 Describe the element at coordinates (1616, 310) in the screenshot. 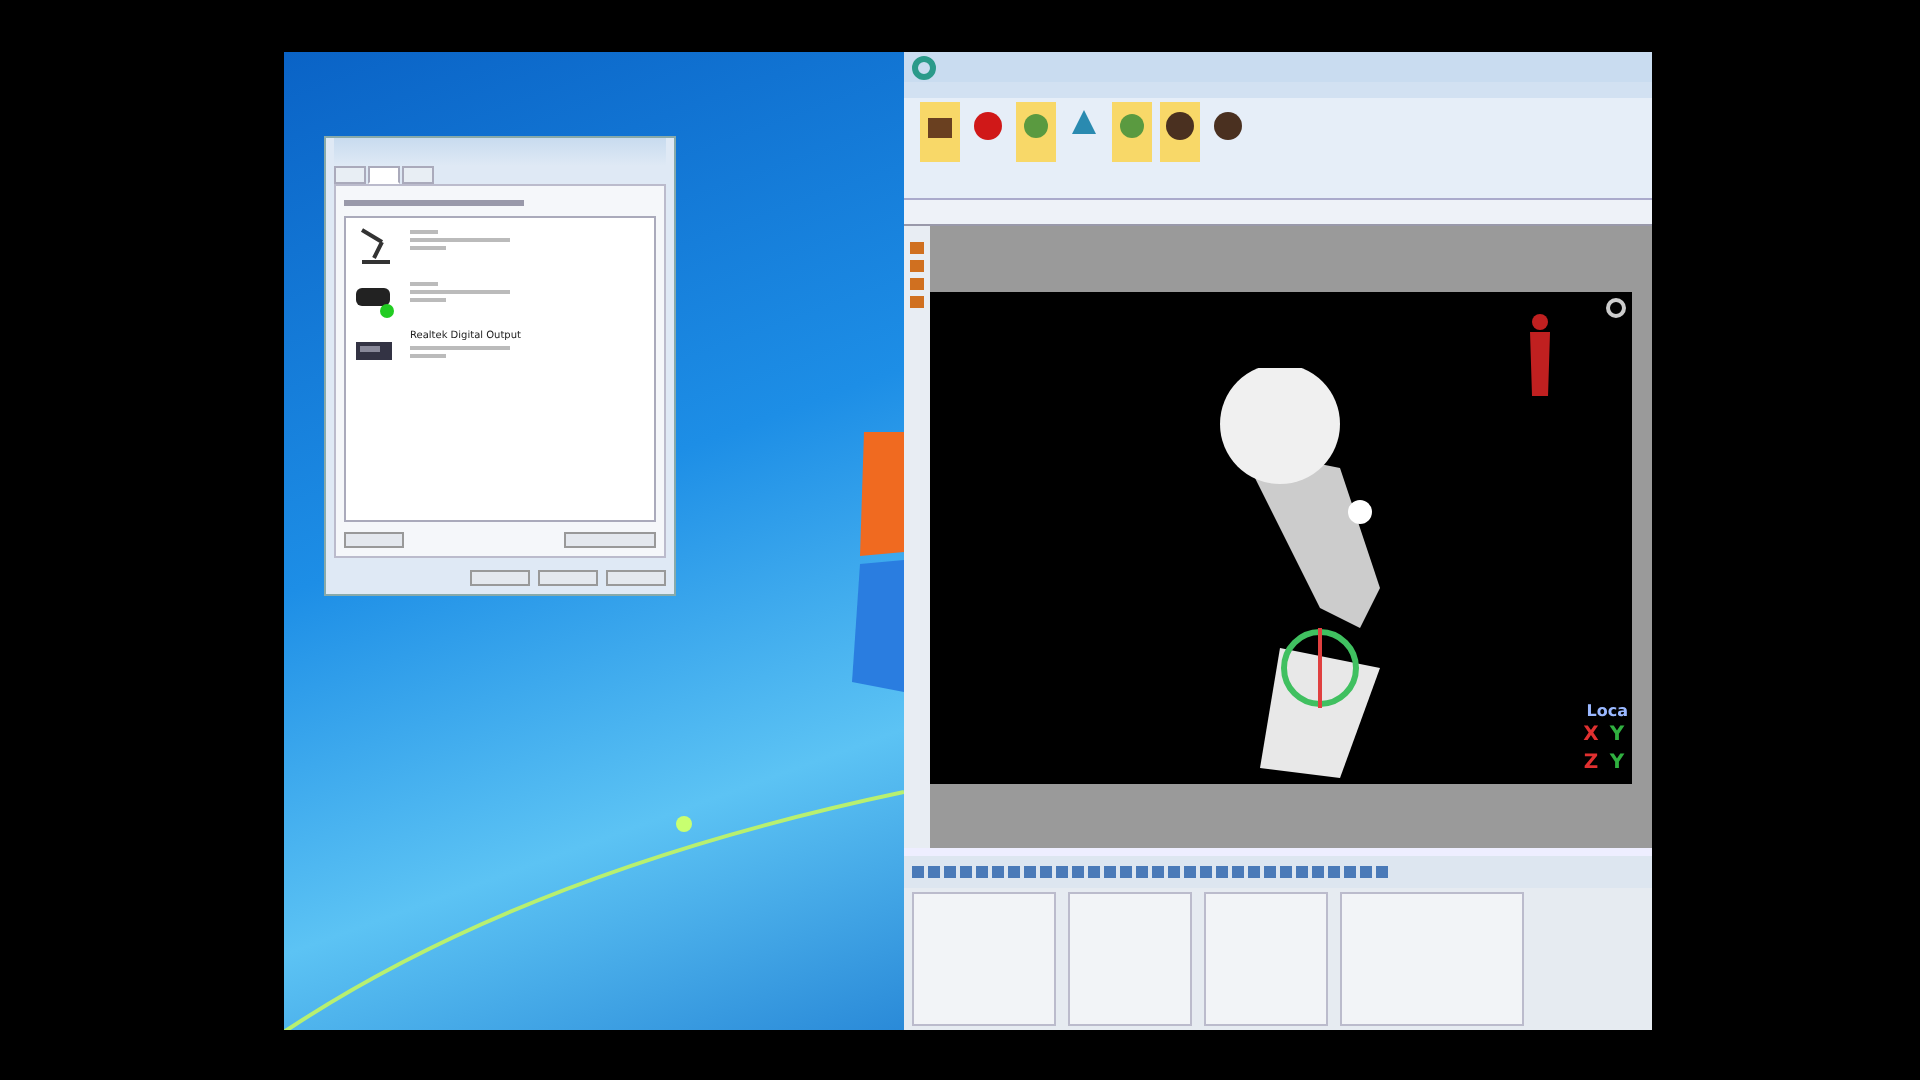

I see `camera-control-icon` at that location.